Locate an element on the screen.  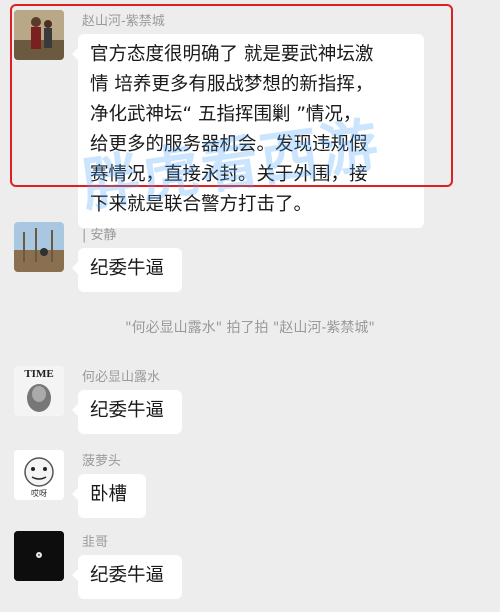
dark-avatar-icon is located at coordinates (39, 556).